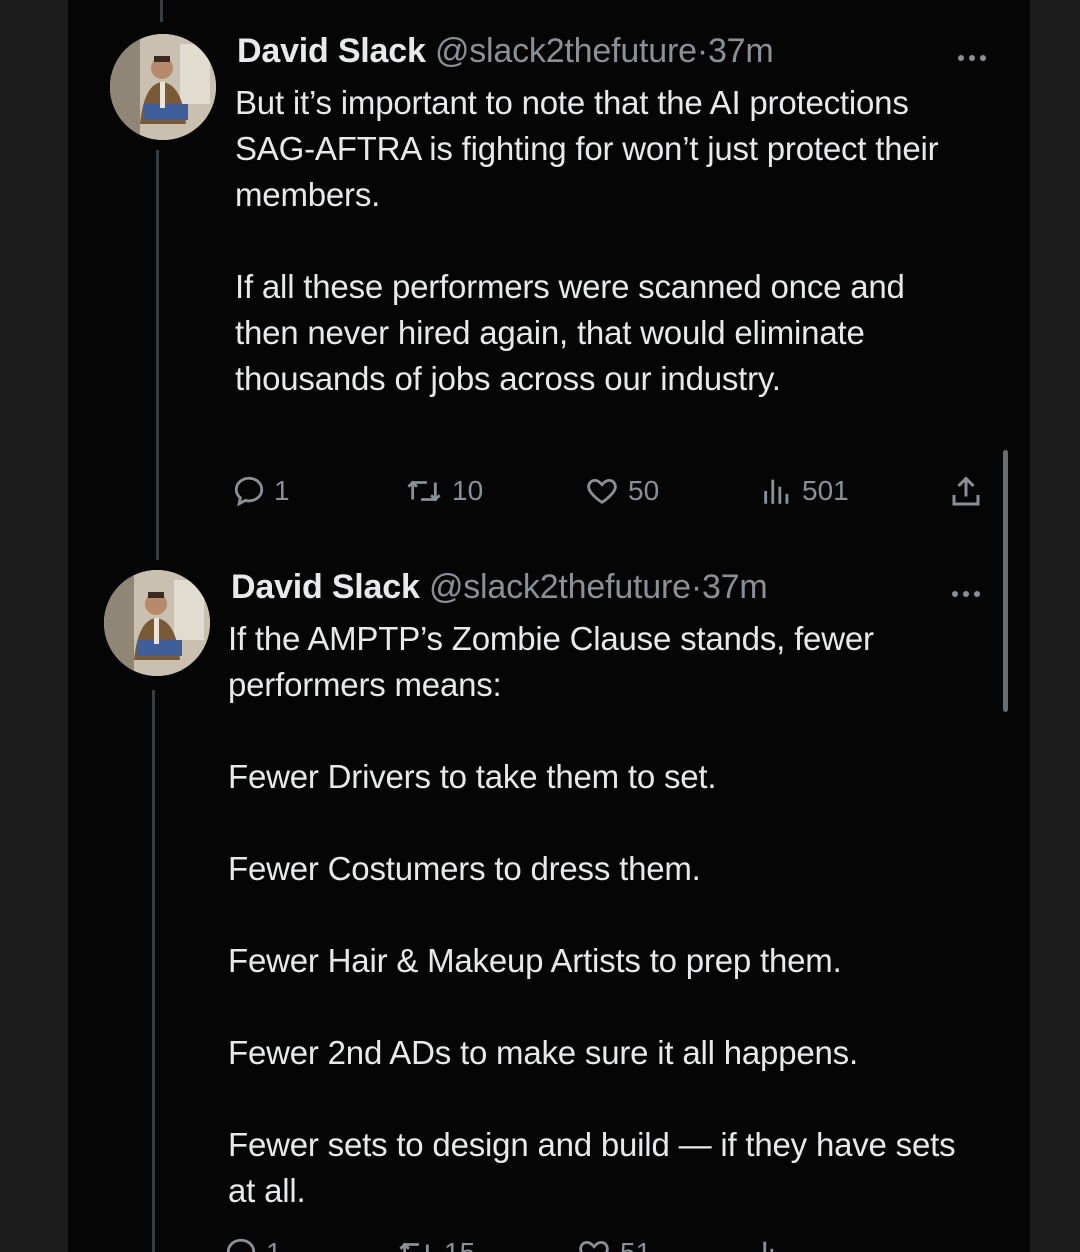 The width and height of the screenshot is (1080, 1252). I want to click on tweet-paragraph: Fewer Costumers to dress them., so click(464, 868).